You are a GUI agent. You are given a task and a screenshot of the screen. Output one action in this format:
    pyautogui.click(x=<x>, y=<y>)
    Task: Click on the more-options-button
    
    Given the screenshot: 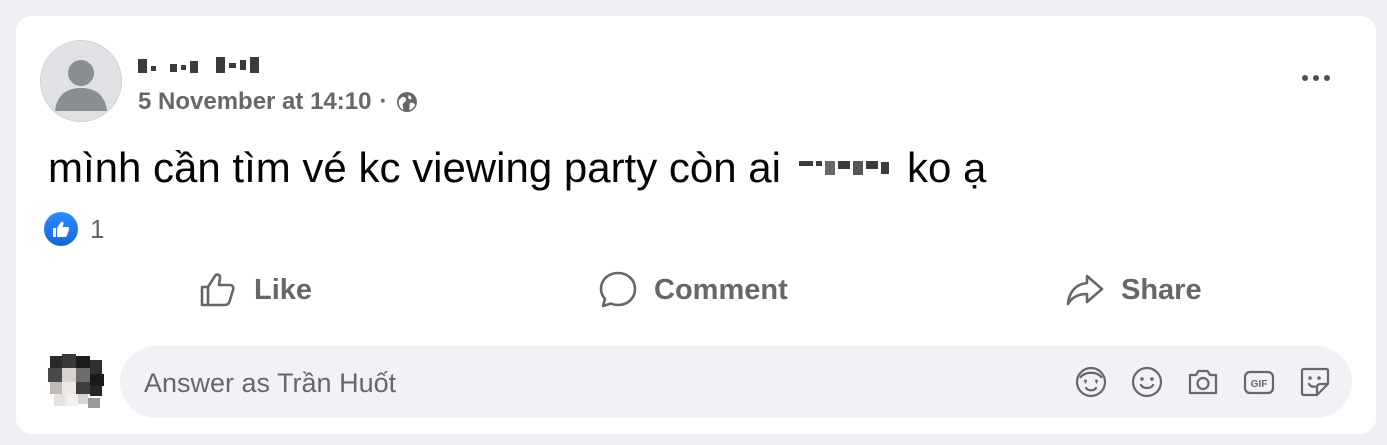 What is the action you would take?
    pyautogui.click(x=1316, y=78)
    